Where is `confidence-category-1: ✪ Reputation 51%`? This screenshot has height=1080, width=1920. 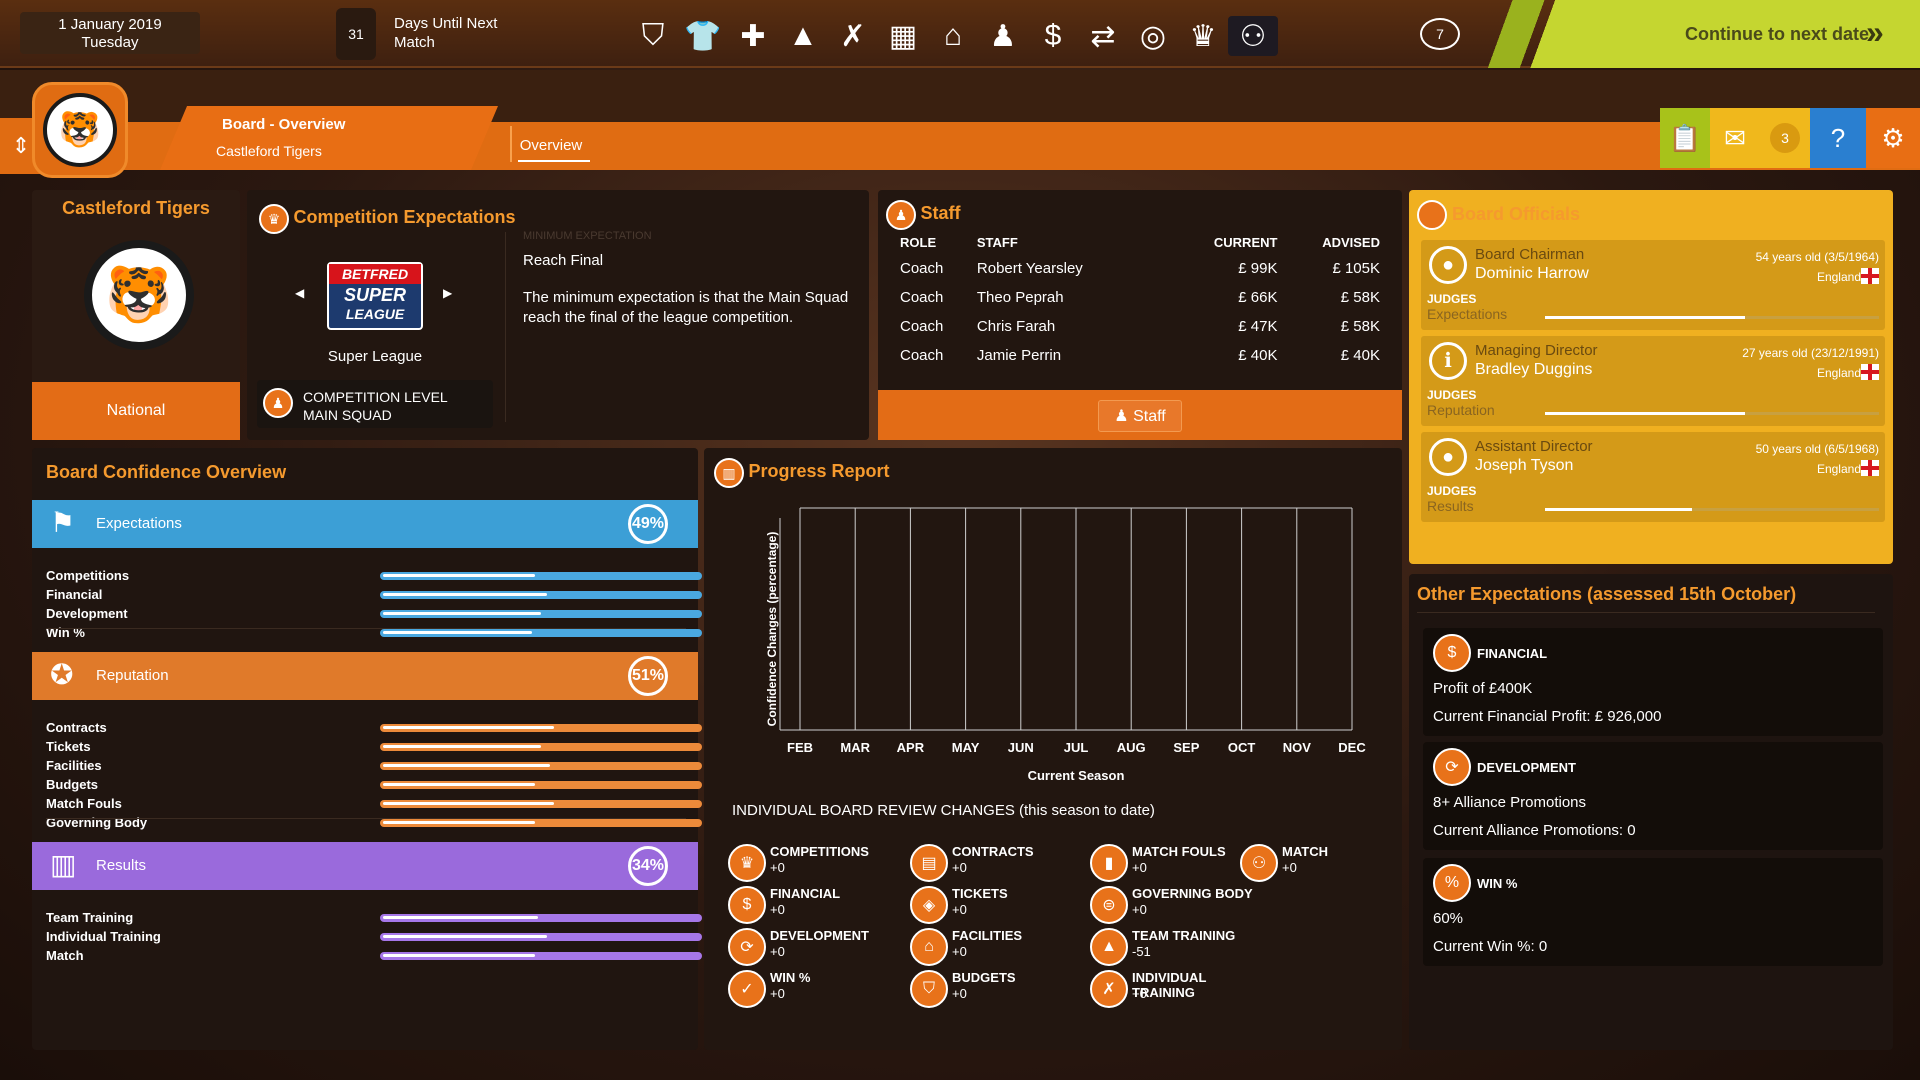
confidence-category-1: ✪ Reputation 51% is located at coordinates (365, 676).